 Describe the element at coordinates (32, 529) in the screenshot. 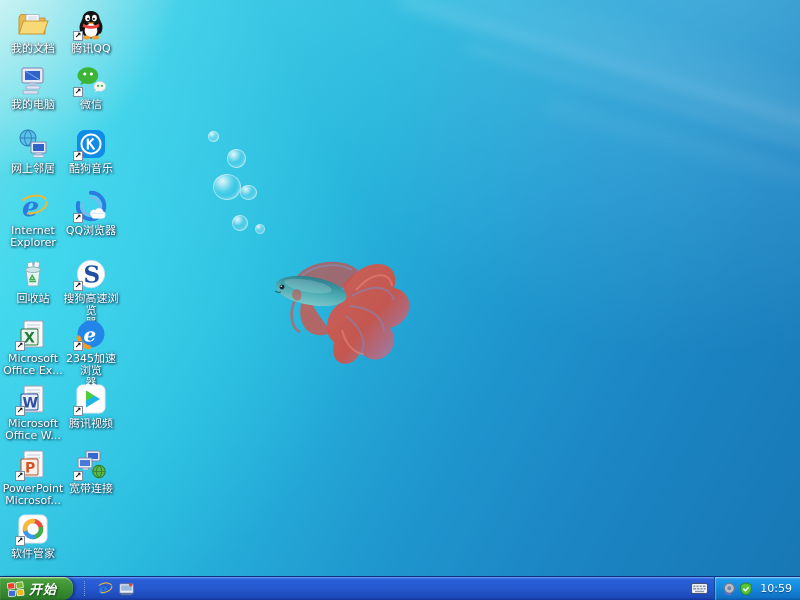

I see `software-manager-icon: ↗` at that location.